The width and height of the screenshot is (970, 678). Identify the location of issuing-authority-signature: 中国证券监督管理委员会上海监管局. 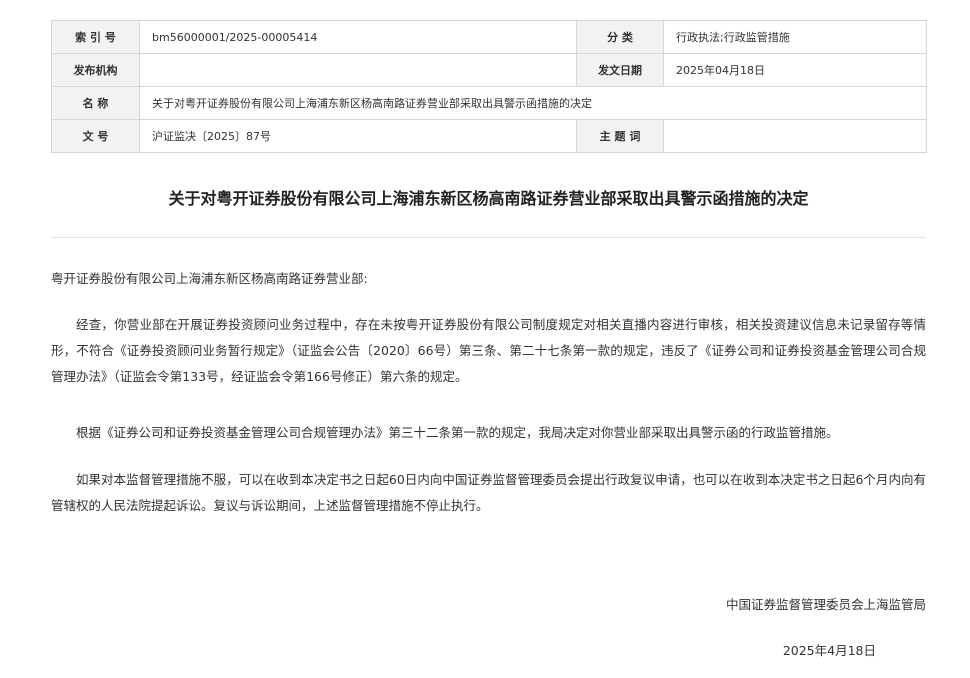
(825, 604).